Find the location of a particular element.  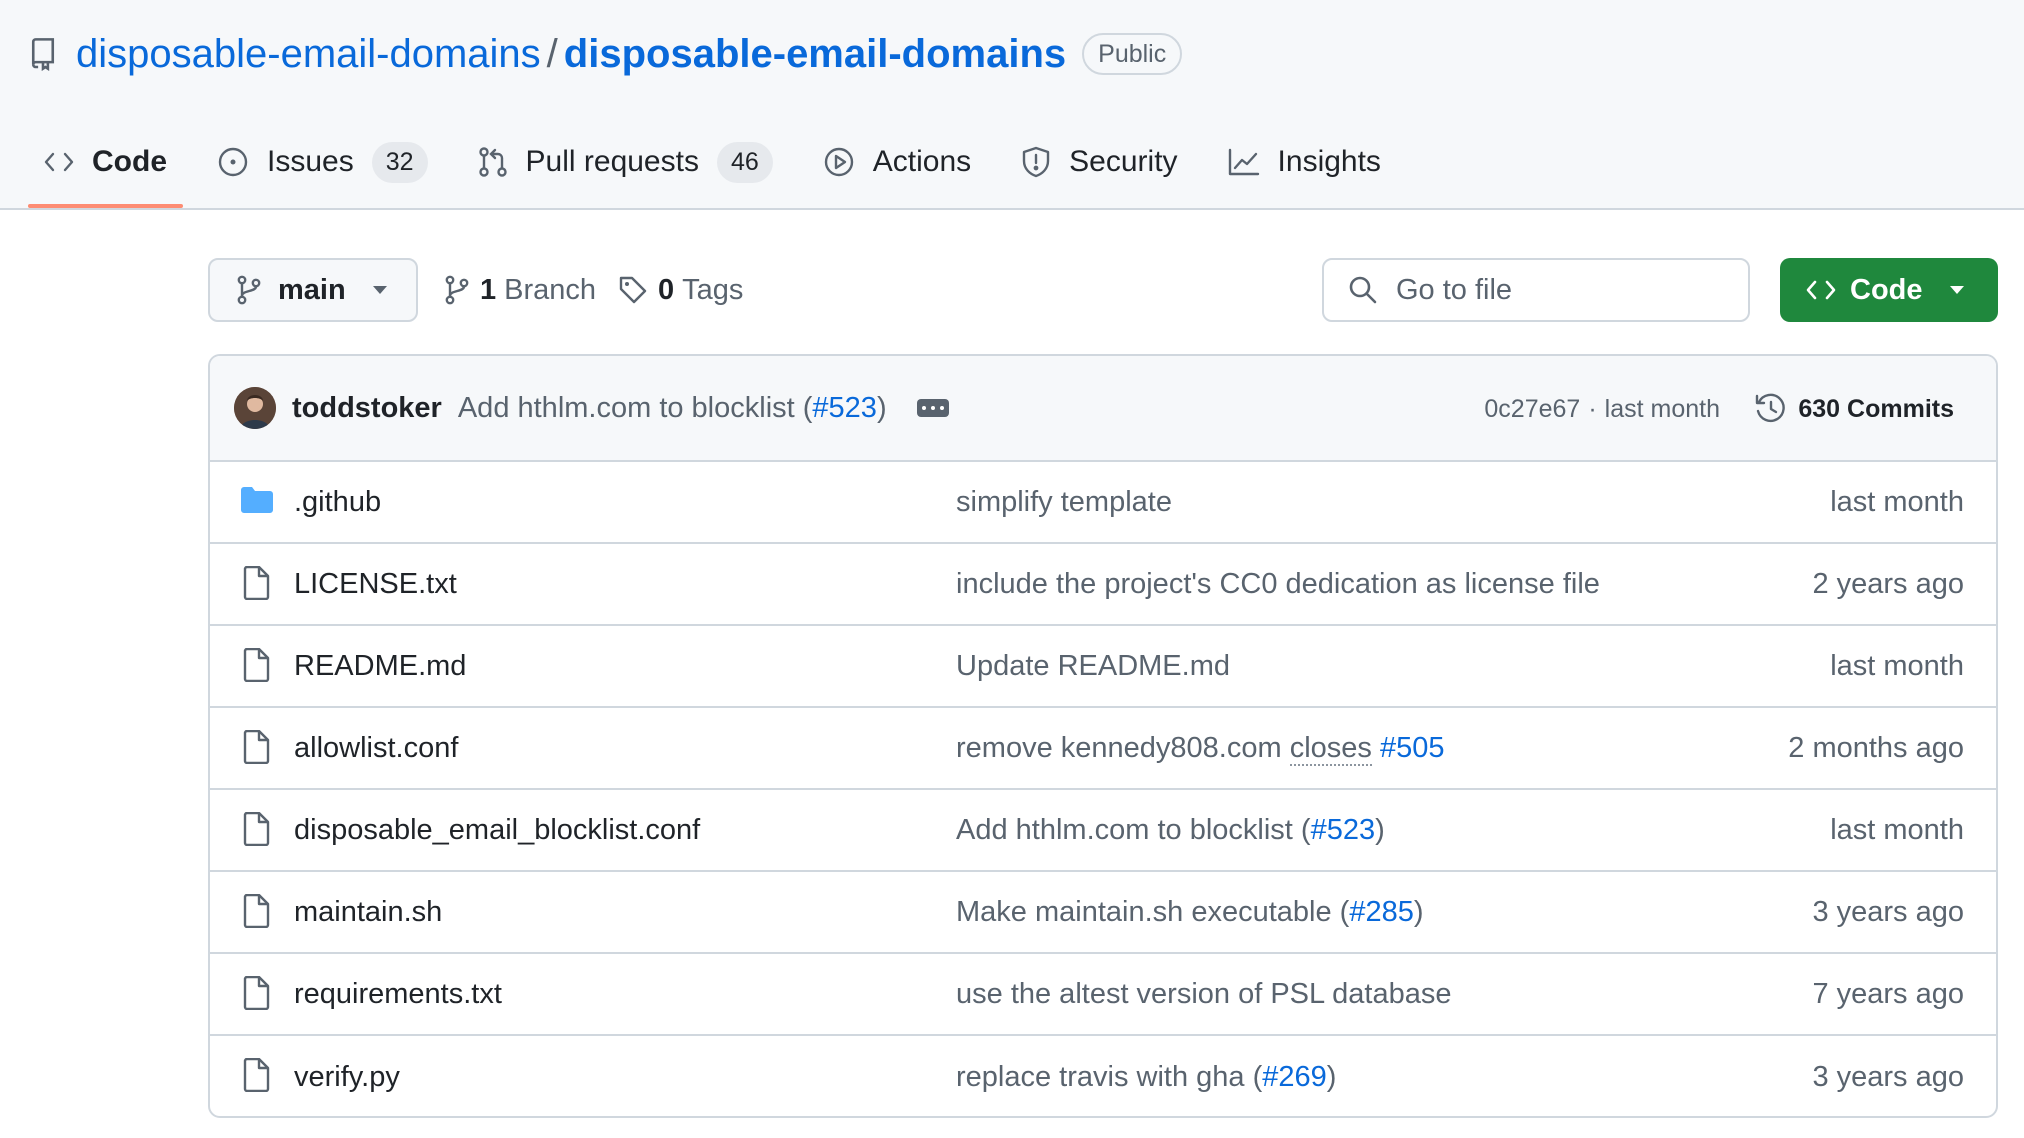

repo-name-link: disposable-email-domains is located at coordinates (815, 54).